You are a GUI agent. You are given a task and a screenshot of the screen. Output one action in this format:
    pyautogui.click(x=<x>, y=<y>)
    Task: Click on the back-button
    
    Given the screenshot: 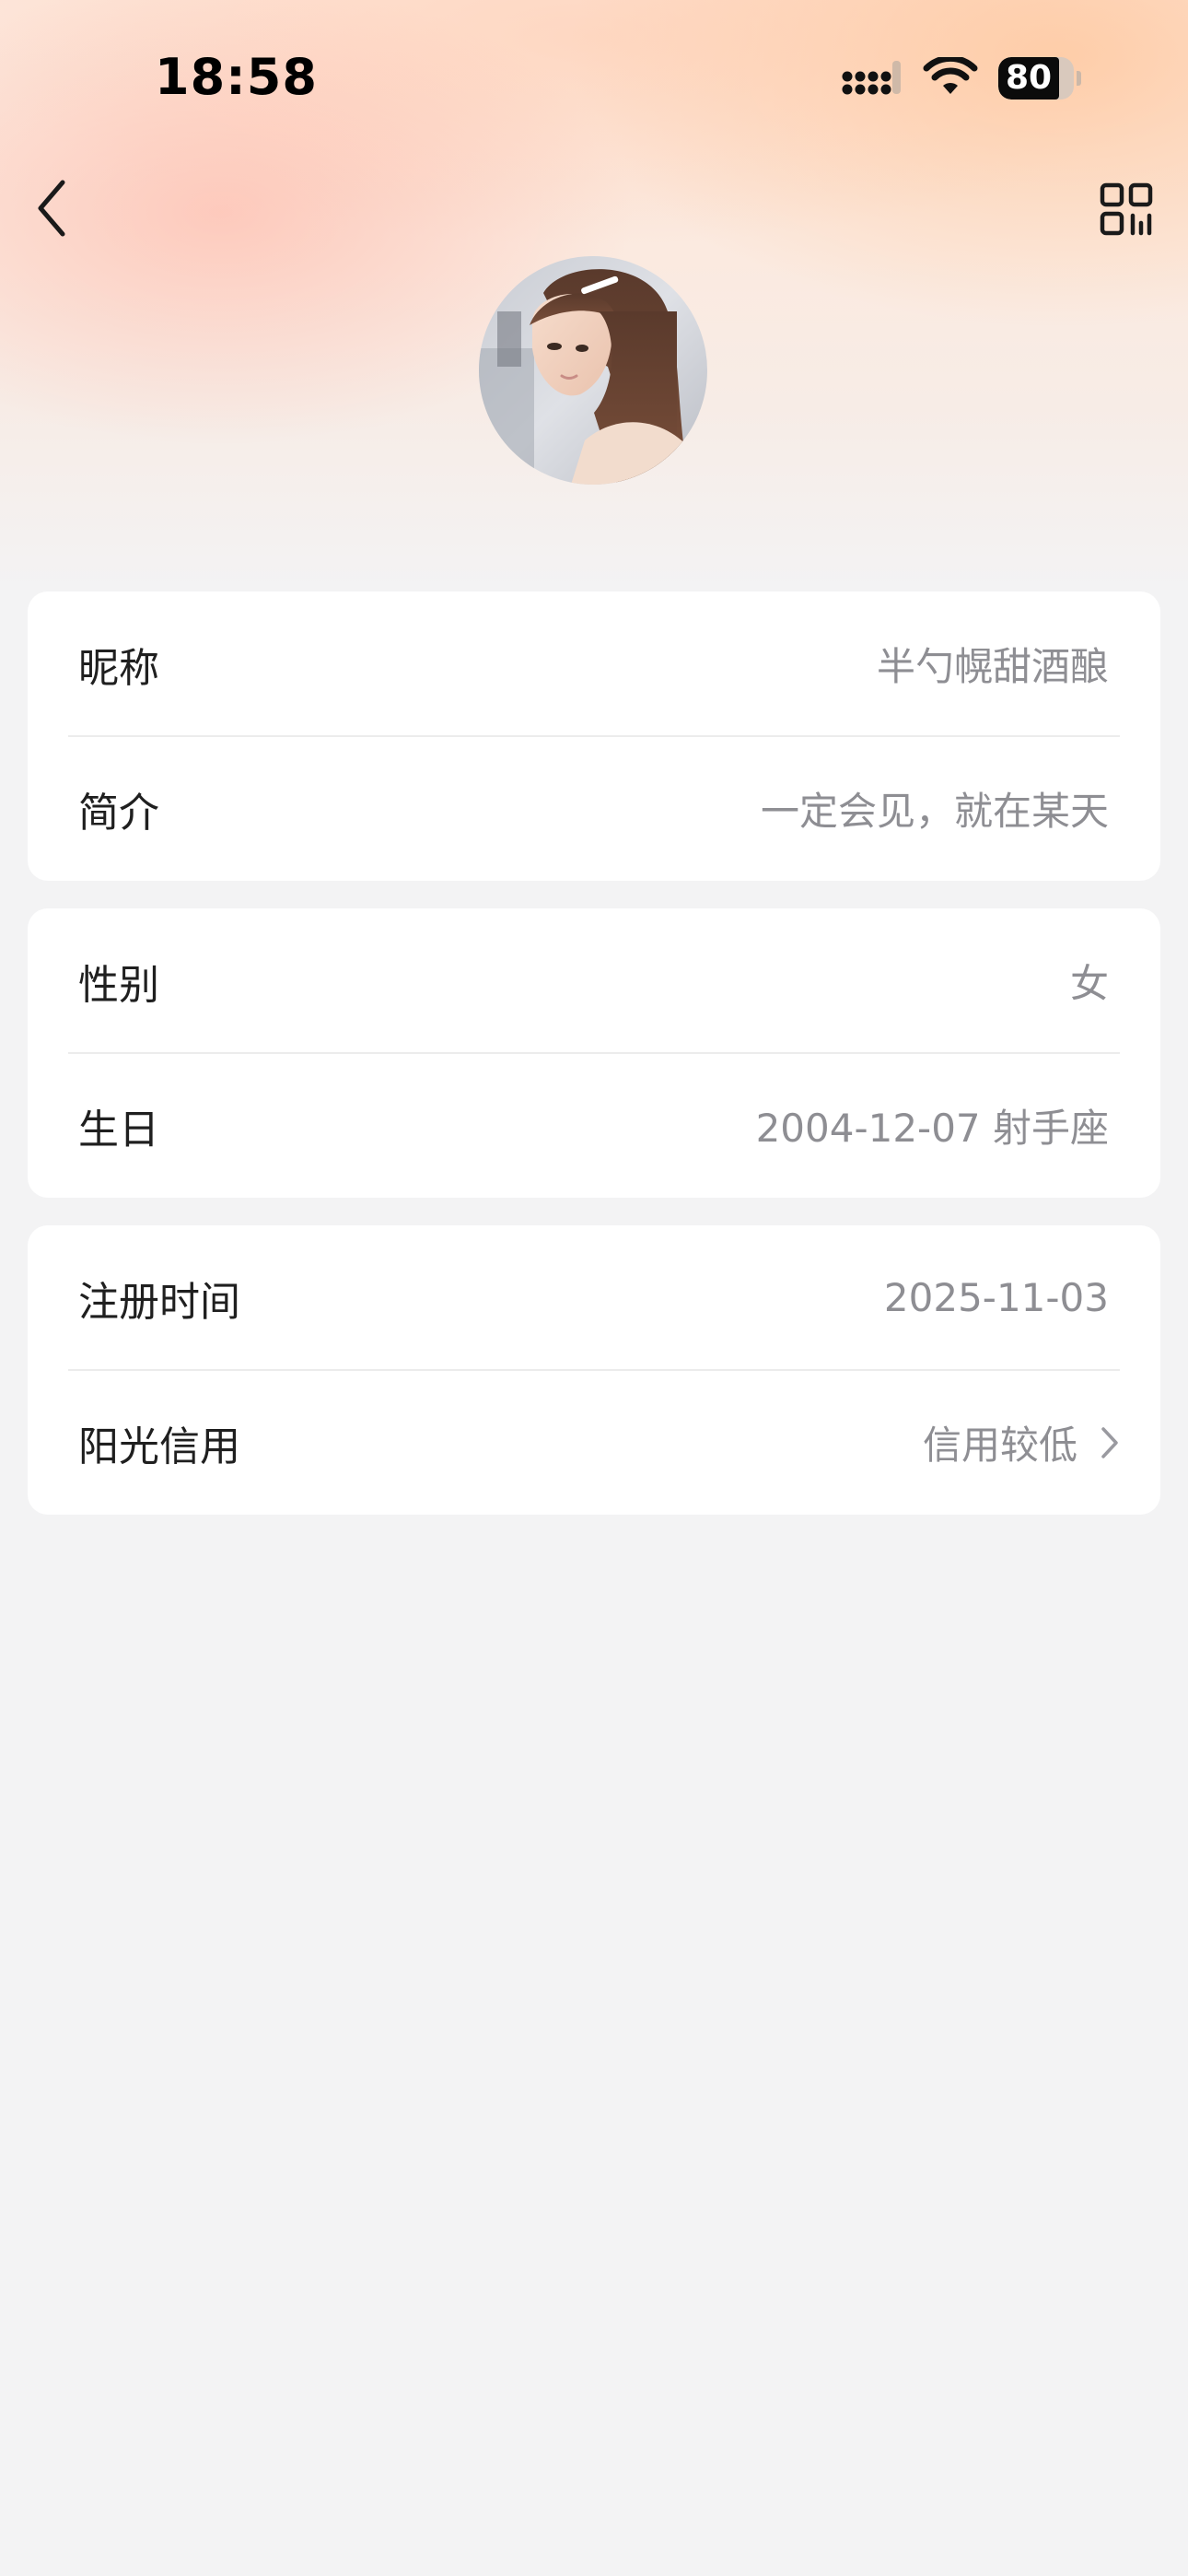 What is the action you would take?
    pyautogui.click(x=51, y=208)
    